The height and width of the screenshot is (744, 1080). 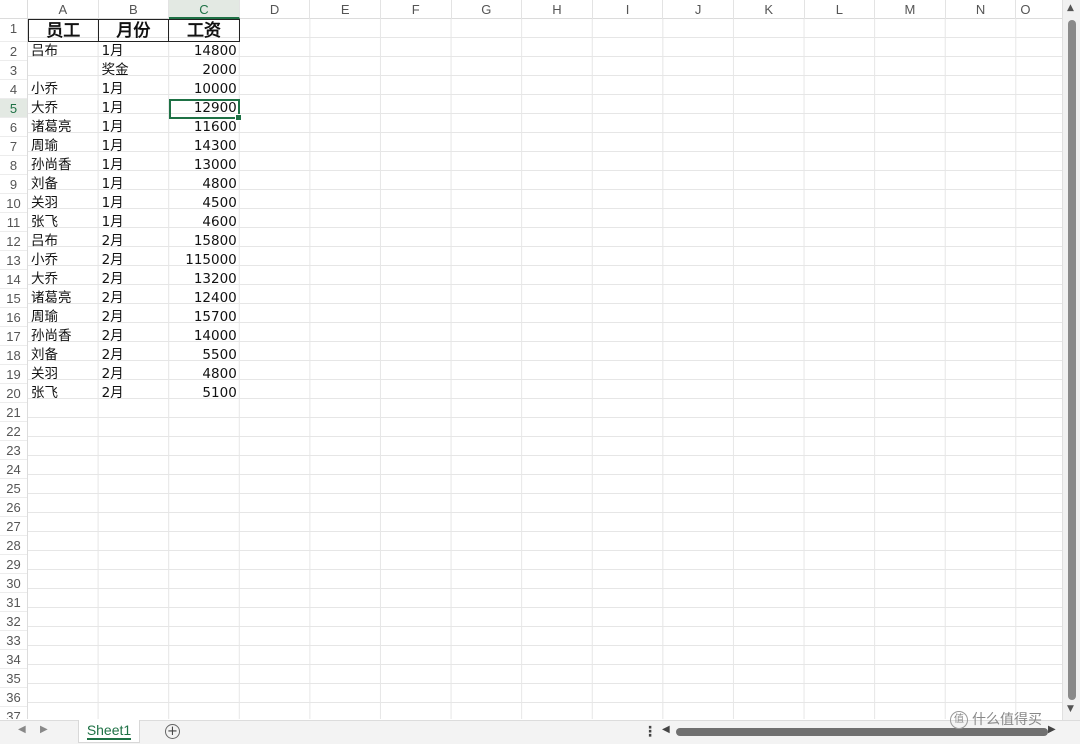 I want to click on row-header-3: 3, so click(x=13, y=70).